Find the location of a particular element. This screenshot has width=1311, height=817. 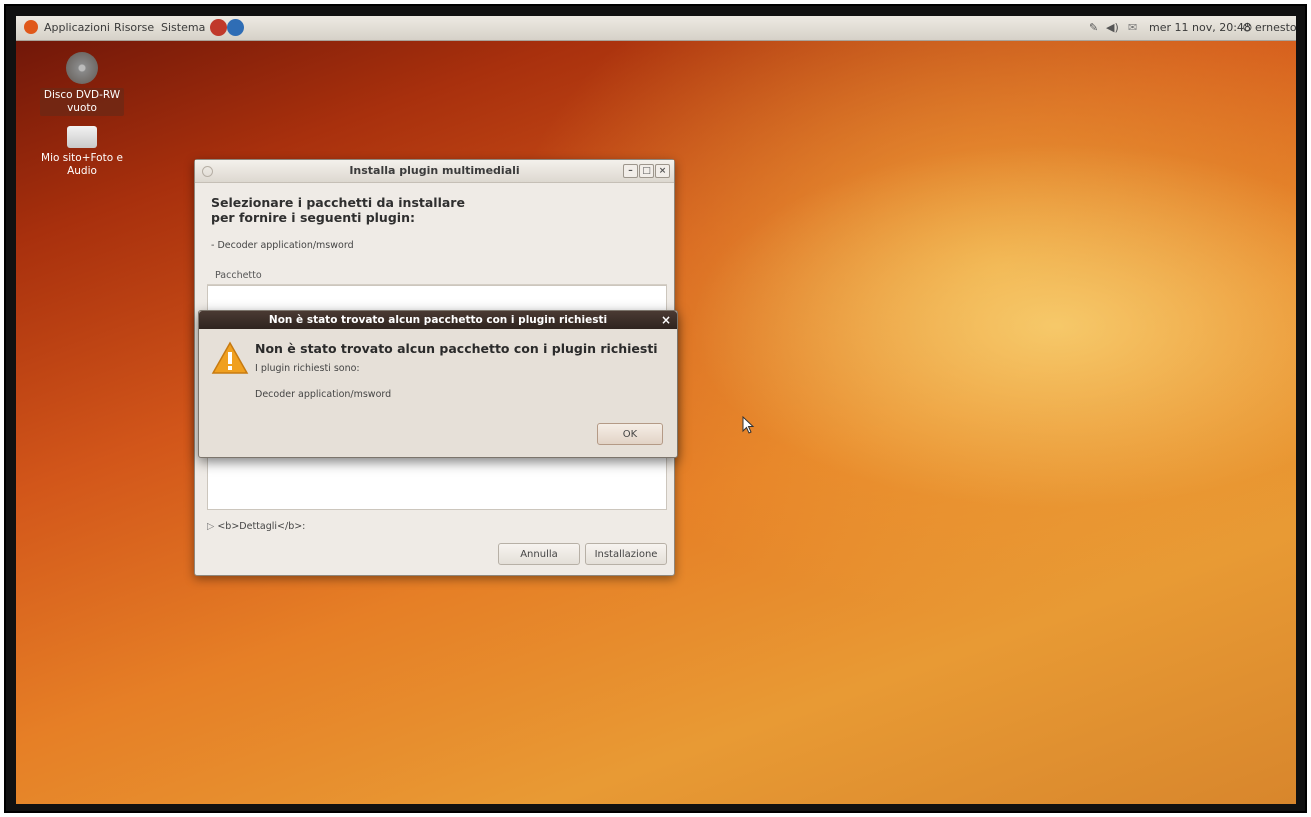

menu-applications: Applicazioni is located at coordinates (77, 27).